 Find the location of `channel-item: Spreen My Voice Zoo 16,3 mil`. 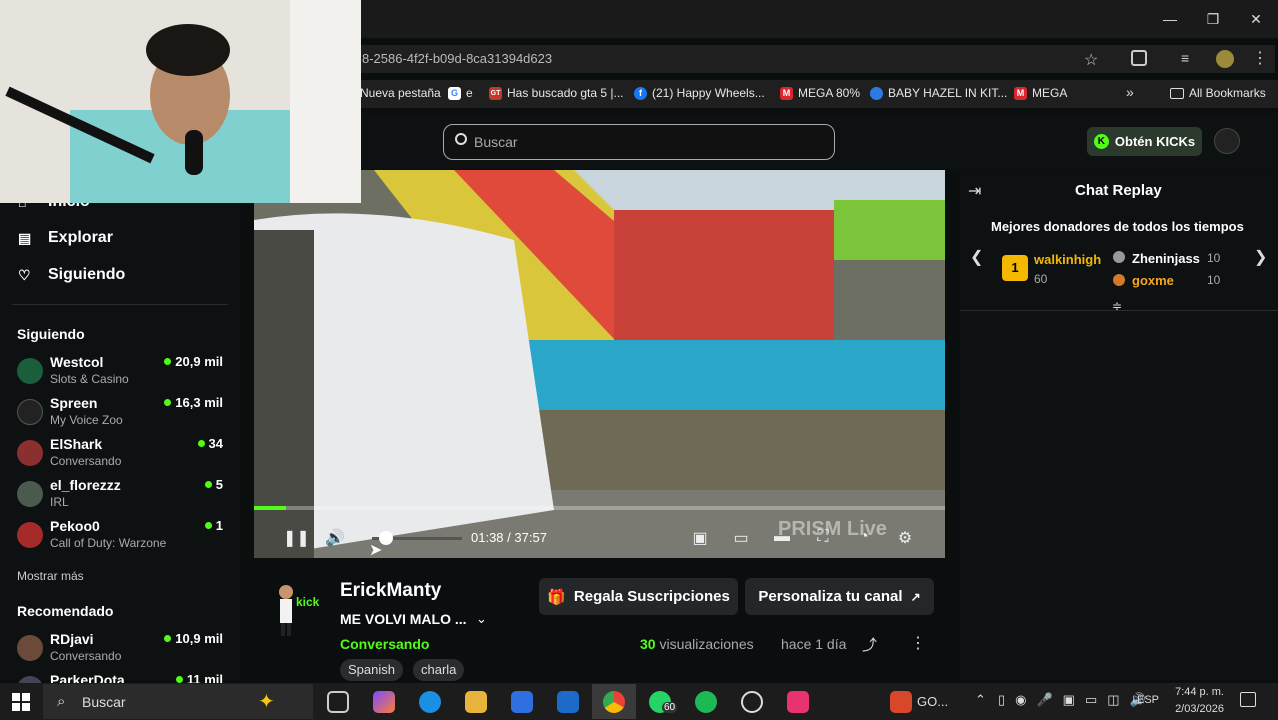

channel-item: Spreen My Voice Zoo 16,3 mil is located at coordinates (122, 413).